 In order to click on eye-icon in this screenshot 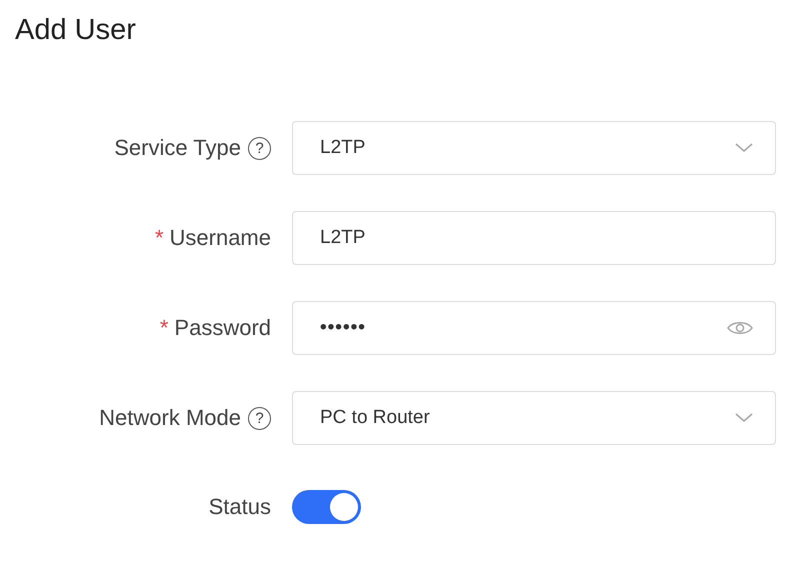, I will do `click(740, 328)`.